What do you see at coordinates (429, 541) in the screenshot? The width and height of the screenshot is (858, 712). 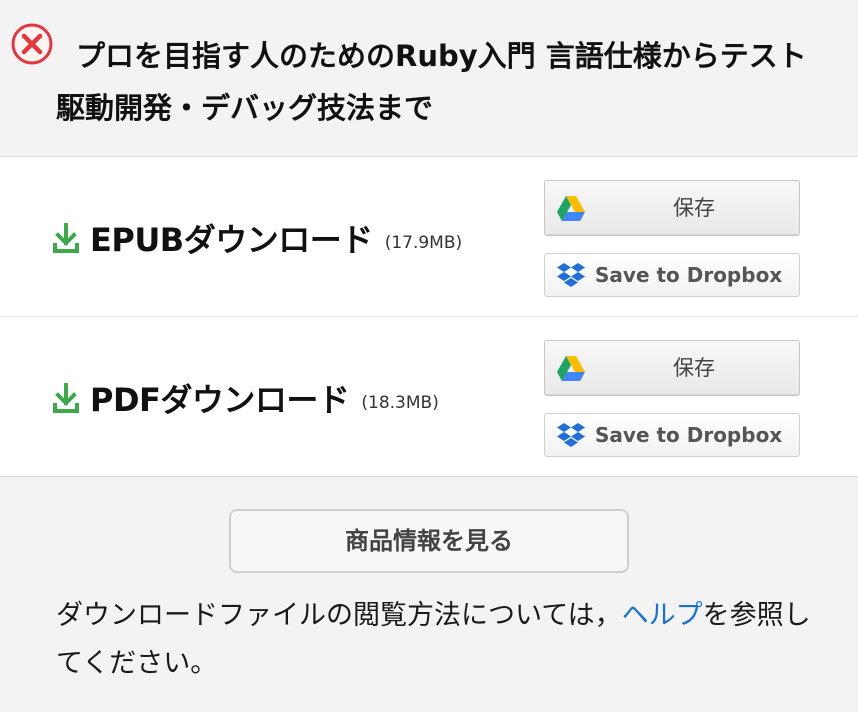 I see `product-info-button: 商品情報を見る` at bounding box center [429, 541].